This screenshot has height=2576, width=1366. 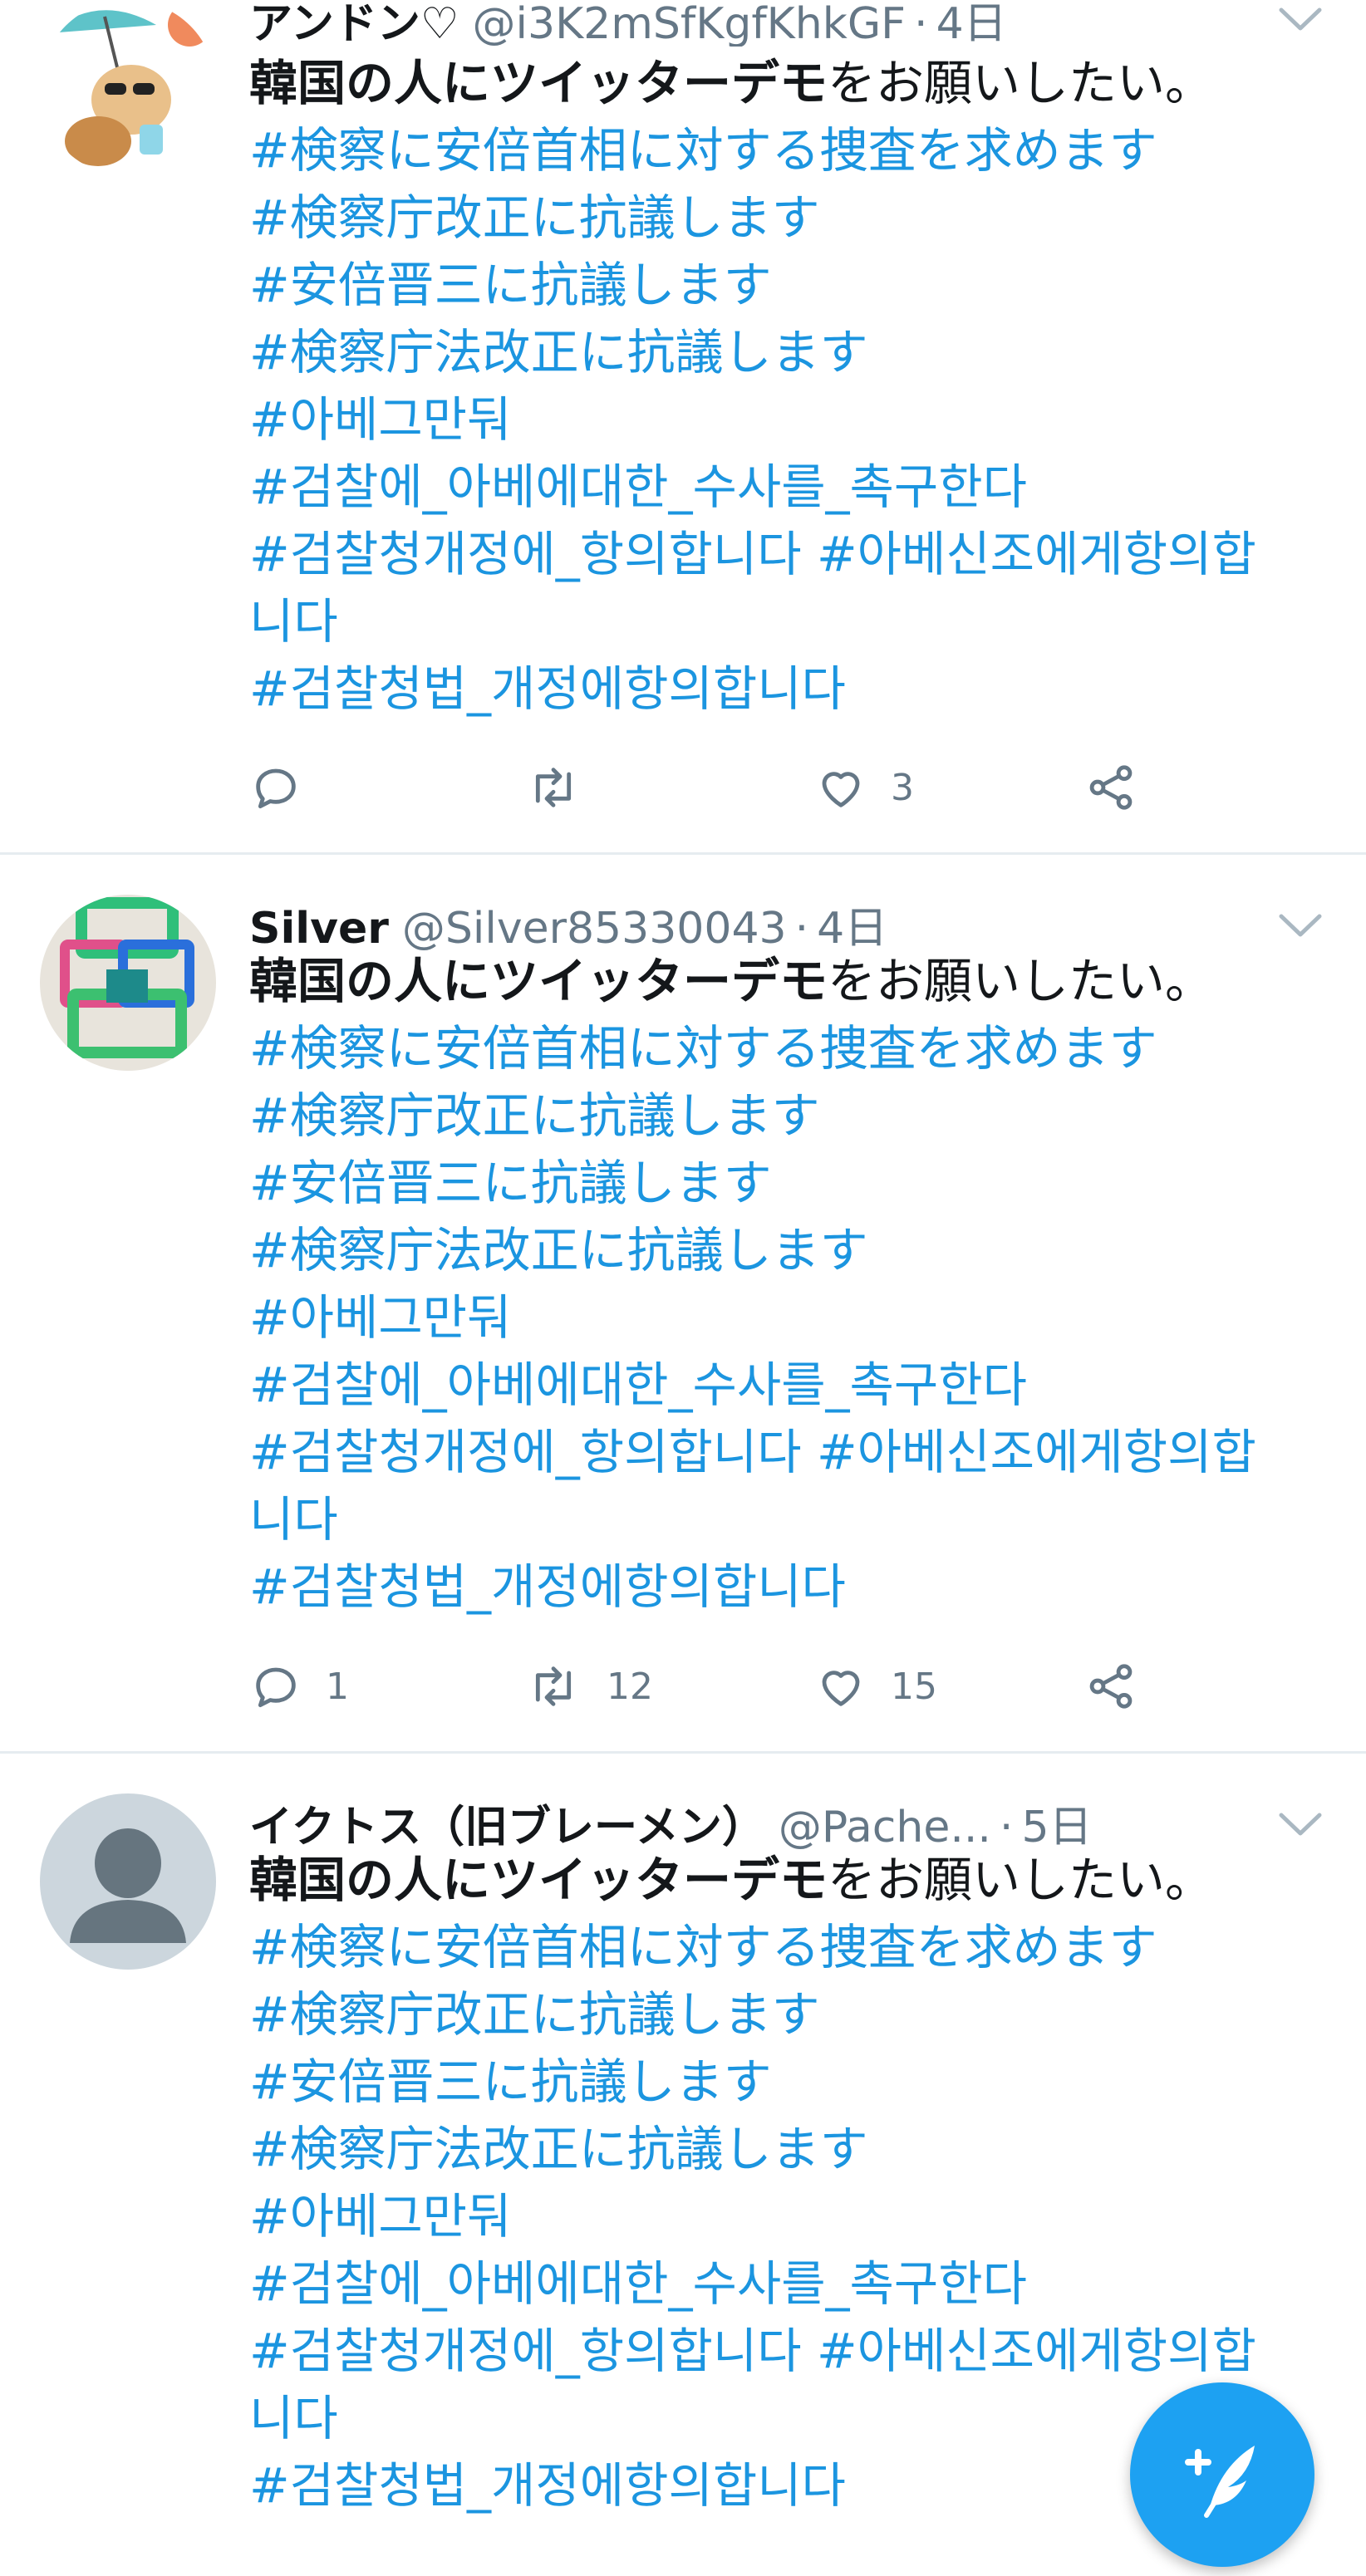 I want to click on tweet-header: Silver @Silver85330043 · 4日, so click(x=747, y=922).